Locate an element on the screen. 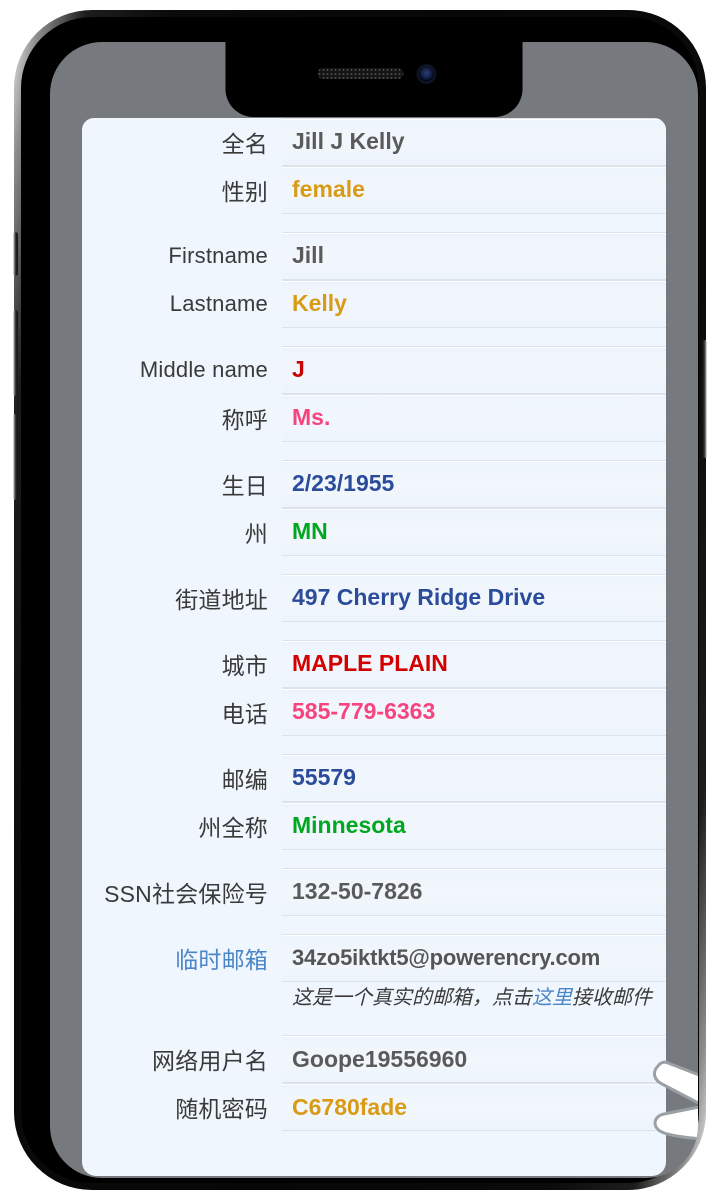  field-row-random-password: 随机密码 C6780fade is located at coordinates (374, 1107).